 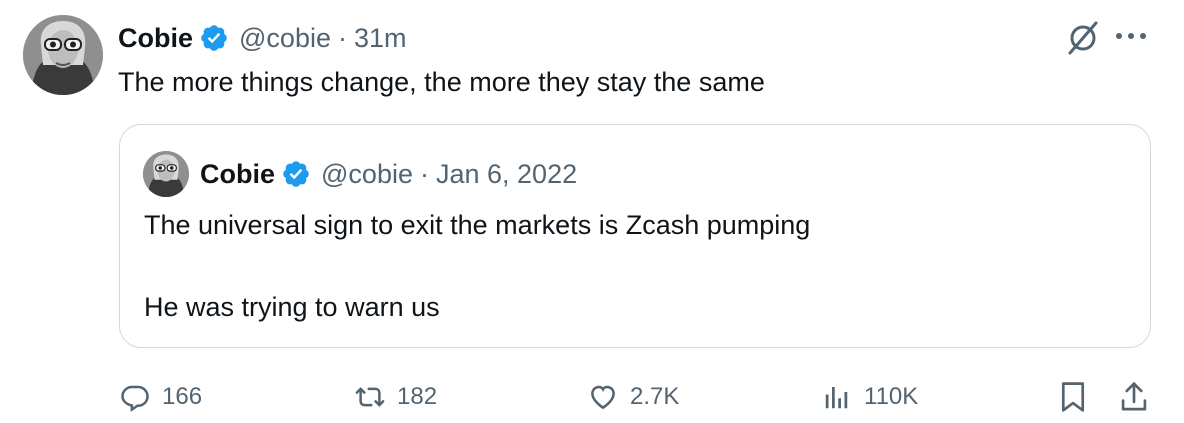 What do you see at coordinates (135, 398) in the screenshot?
I see `reply-icon` at bounding box center [135, 398].